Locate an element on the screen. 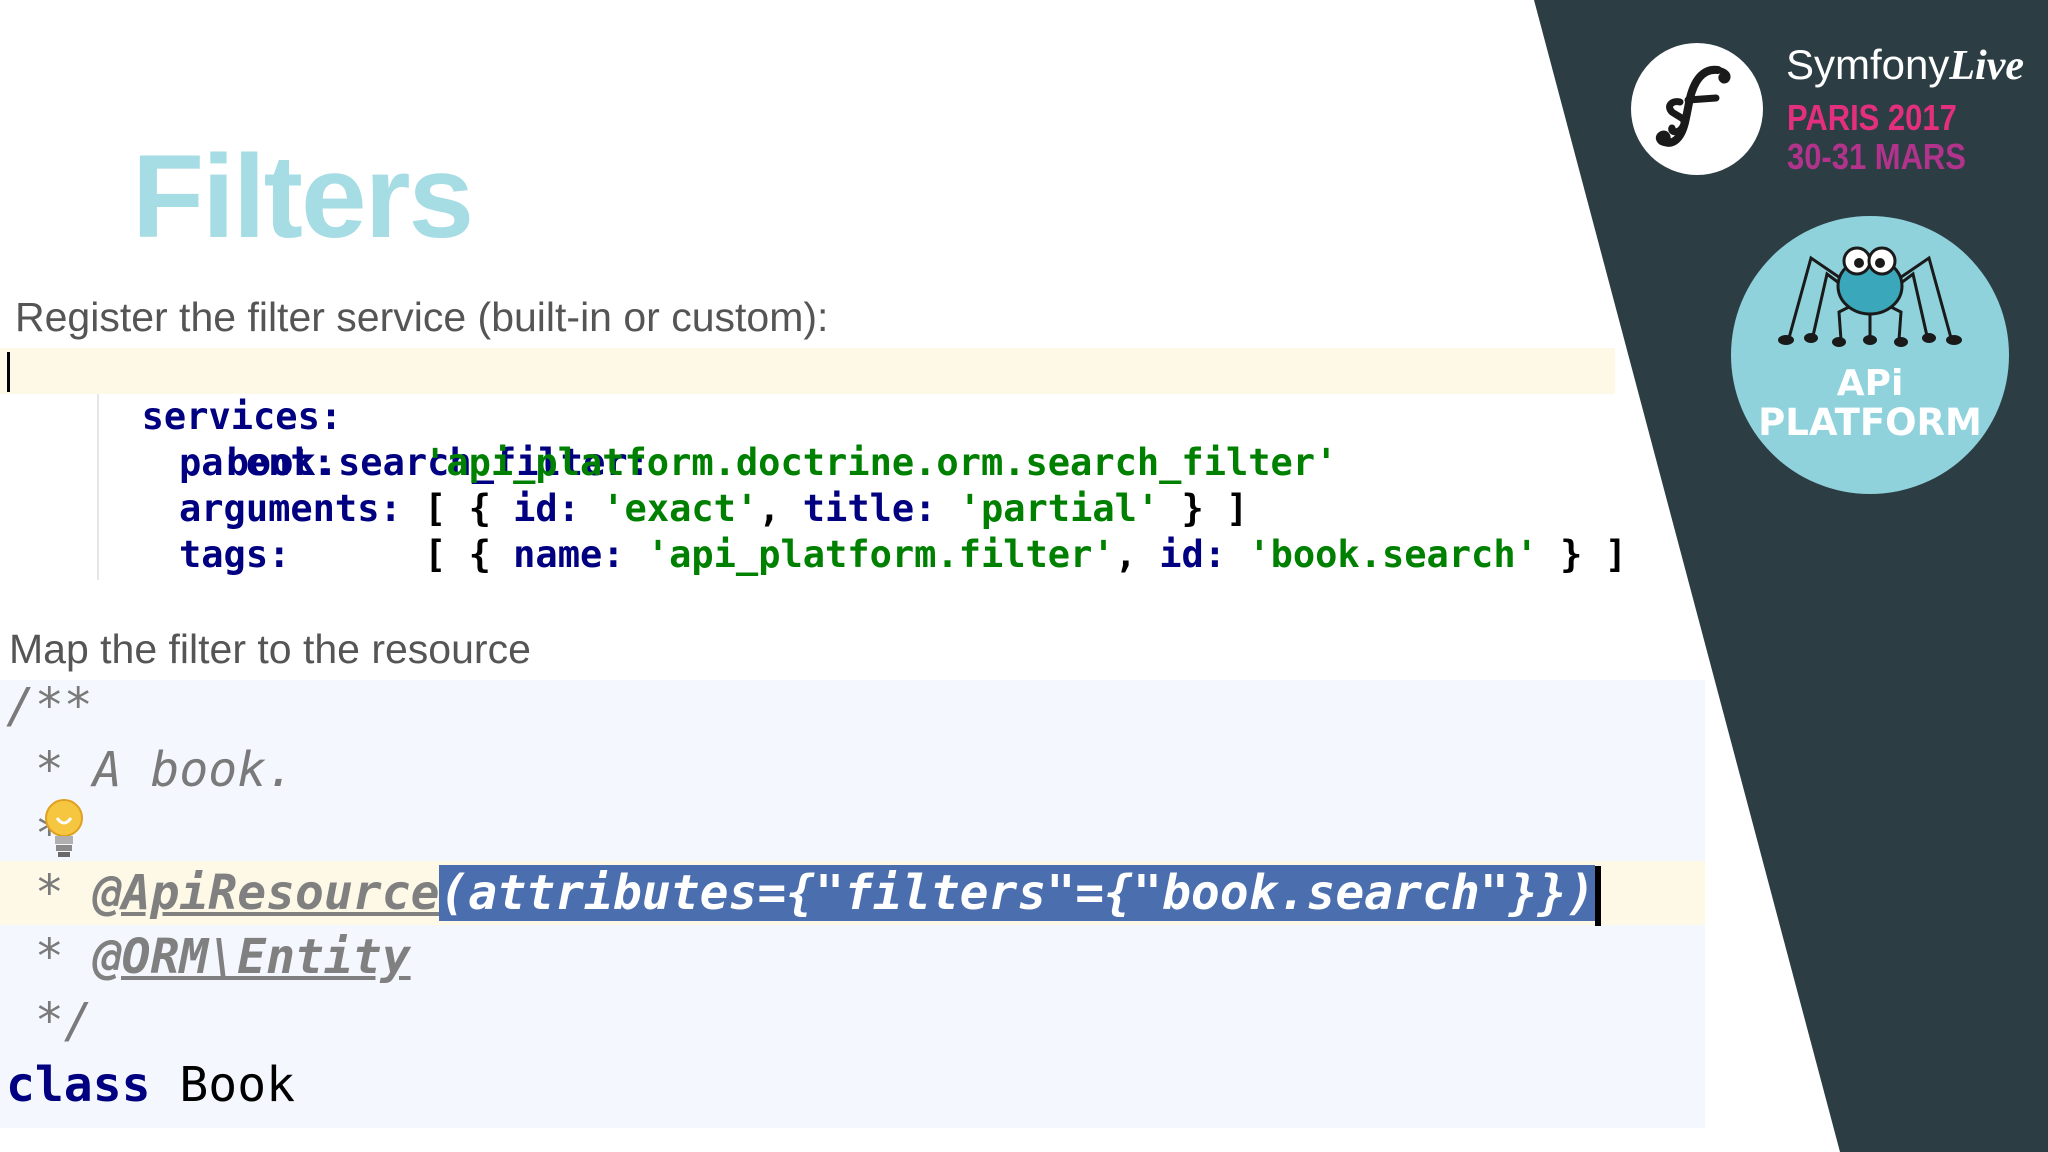 The width and height of the screenshot is (2048, 1152). api-resource-annotation: @ApiResource is located at coordinates (266, 893).